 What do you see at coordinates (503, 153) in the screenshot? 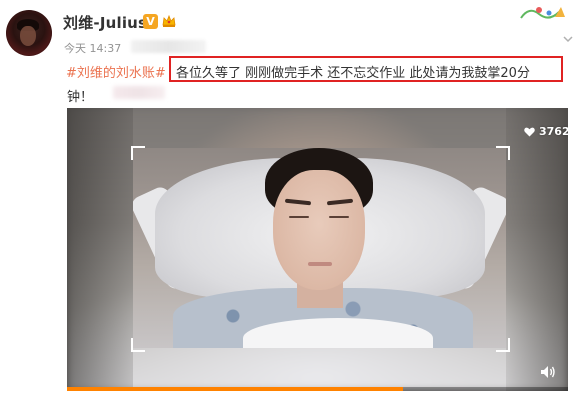
I see `frame-corner-top-right` at bounding box center [503, 153].